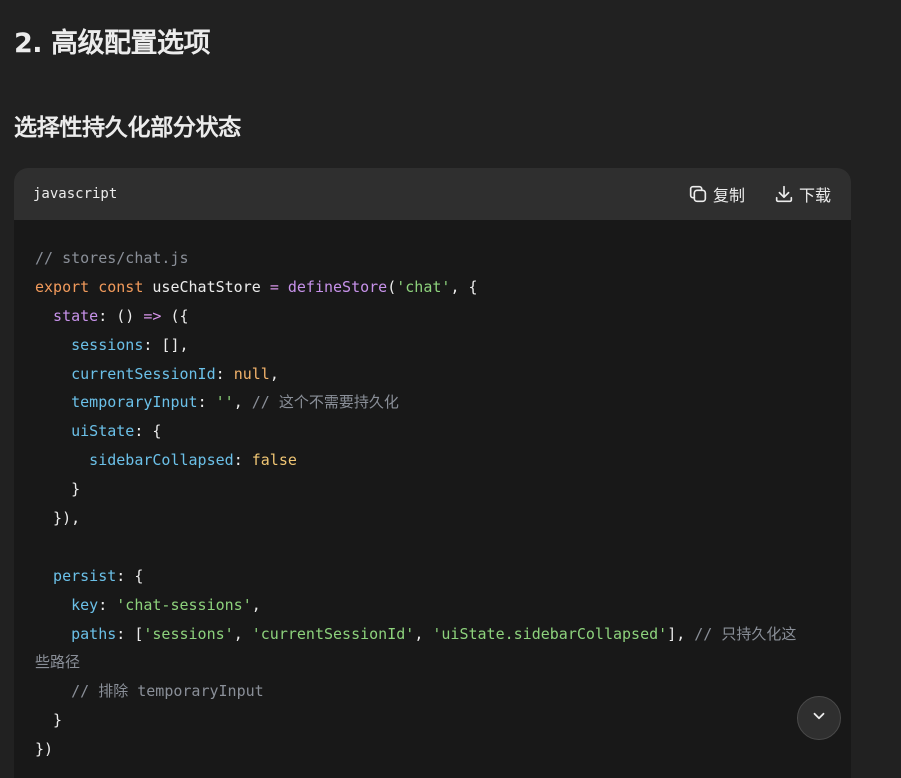 Image resolution: width=901 pixels, height=778 pixels. I want to click on code-token: 'currentSessionId', so click(333, 633).